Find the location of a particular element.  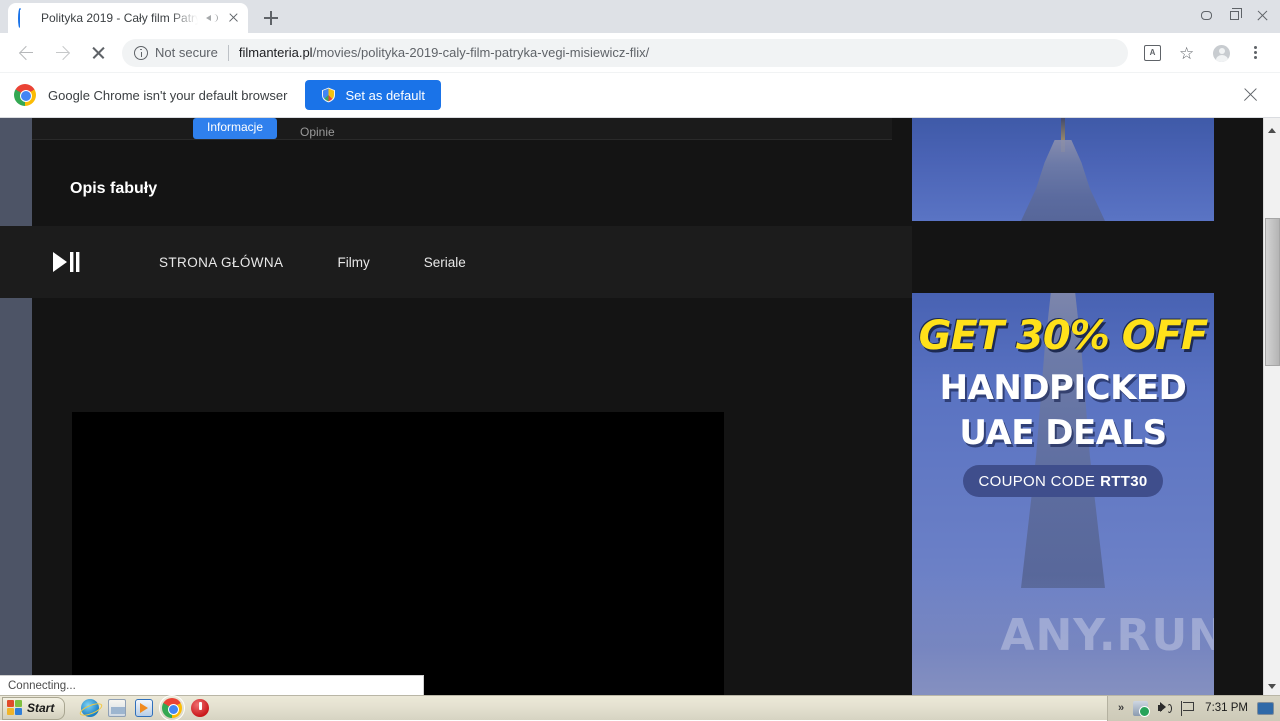

start-button: Start is located at coordinates (33, 708).